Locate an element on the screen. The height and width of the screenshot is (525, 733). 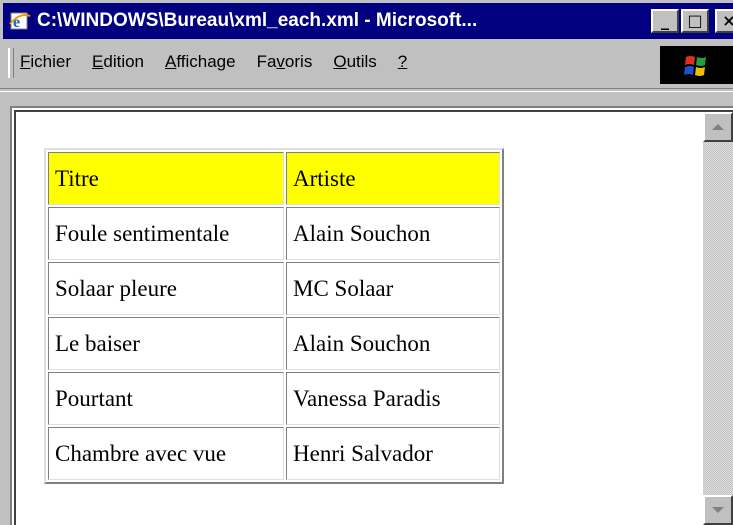
cell-artiste: Henri Salvador is located at coordinates (393, 453).